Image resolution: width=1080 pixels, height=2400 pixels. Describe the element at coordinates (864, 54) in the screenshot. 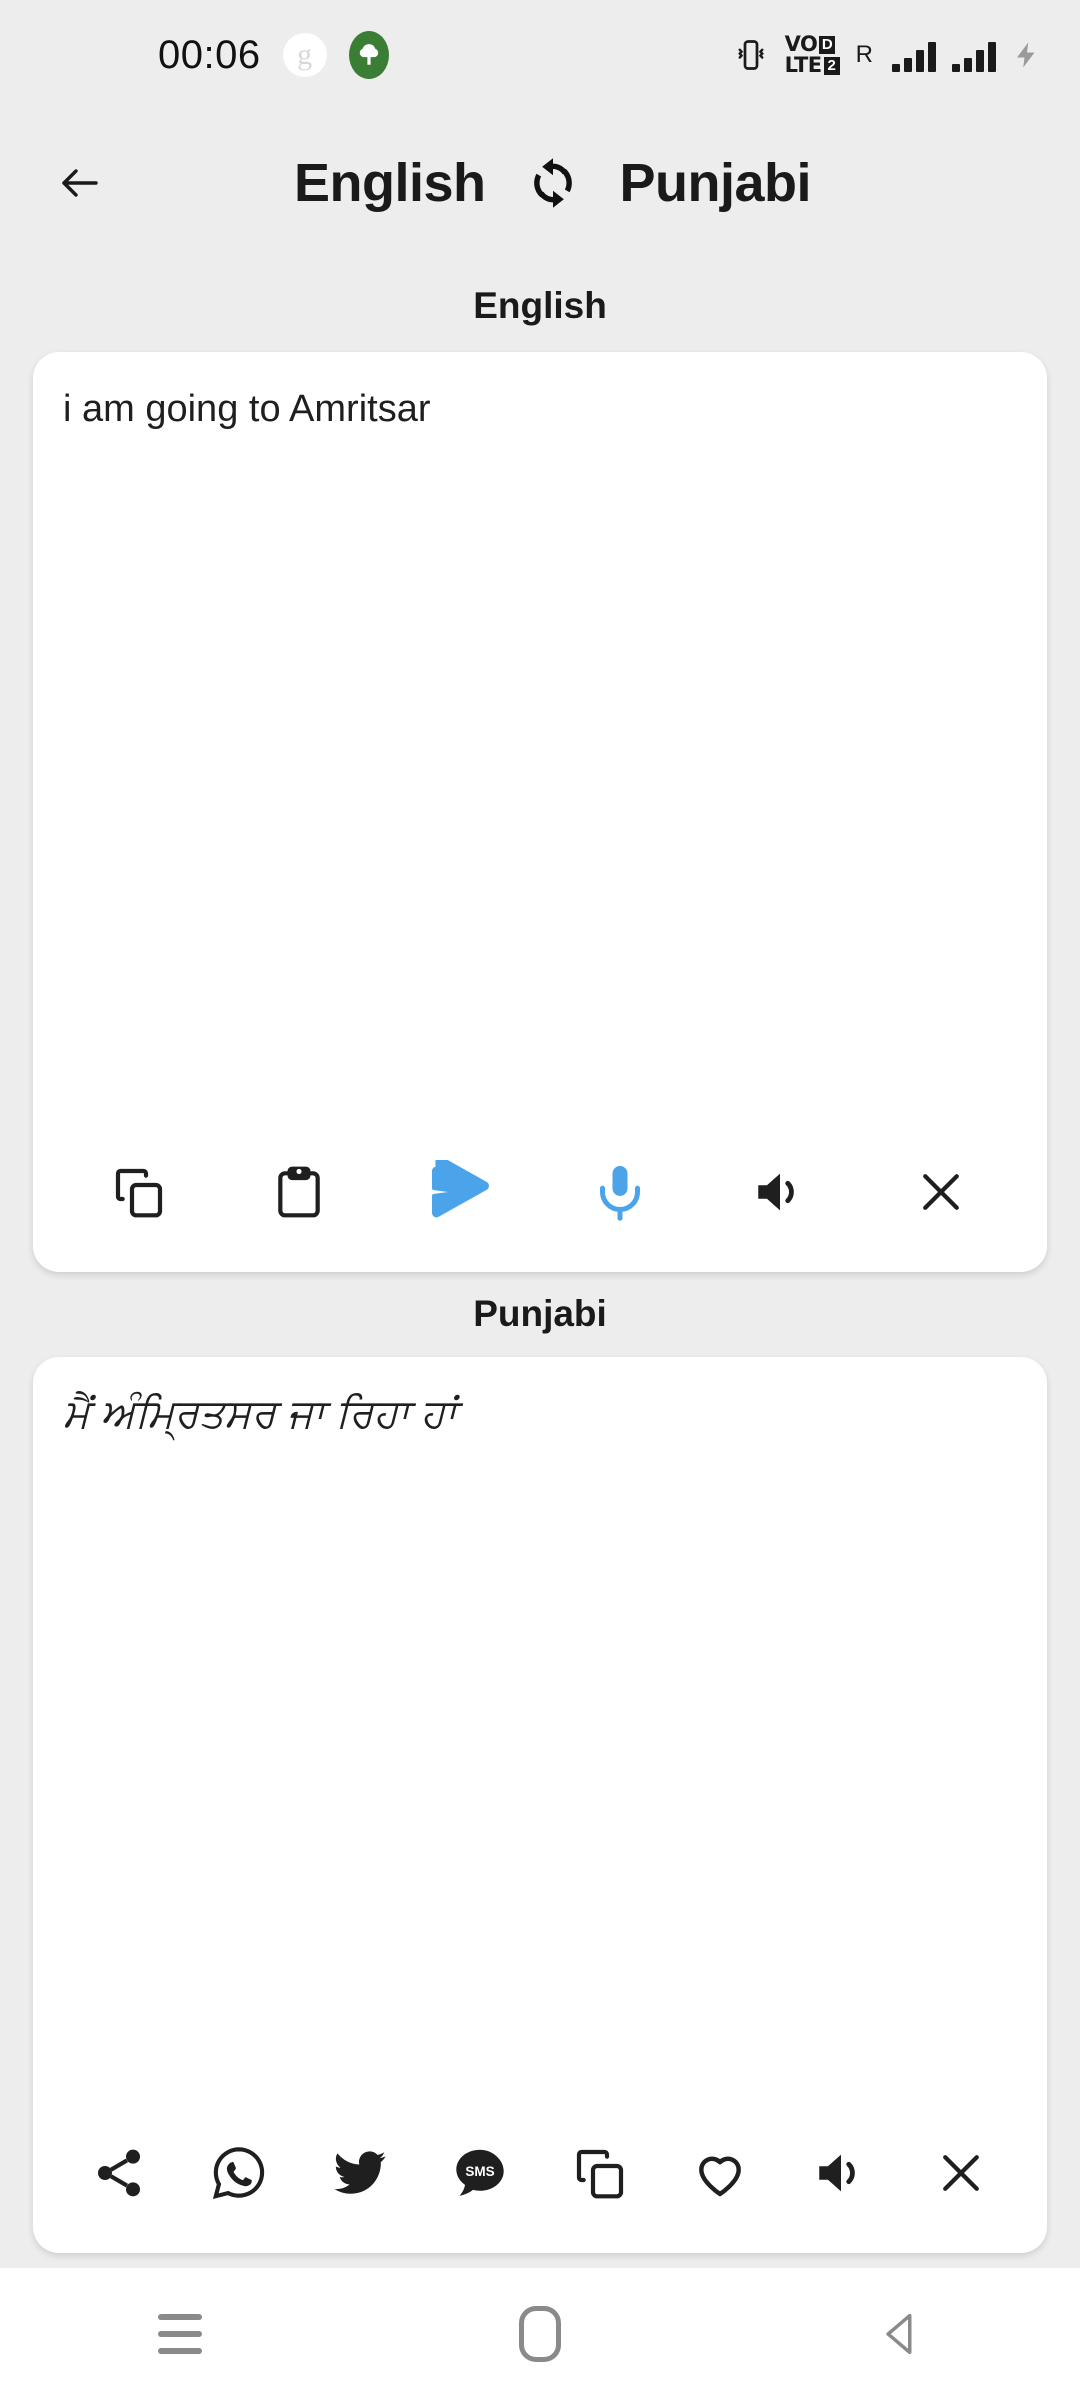

I see `roaming-icon: R` at that location.